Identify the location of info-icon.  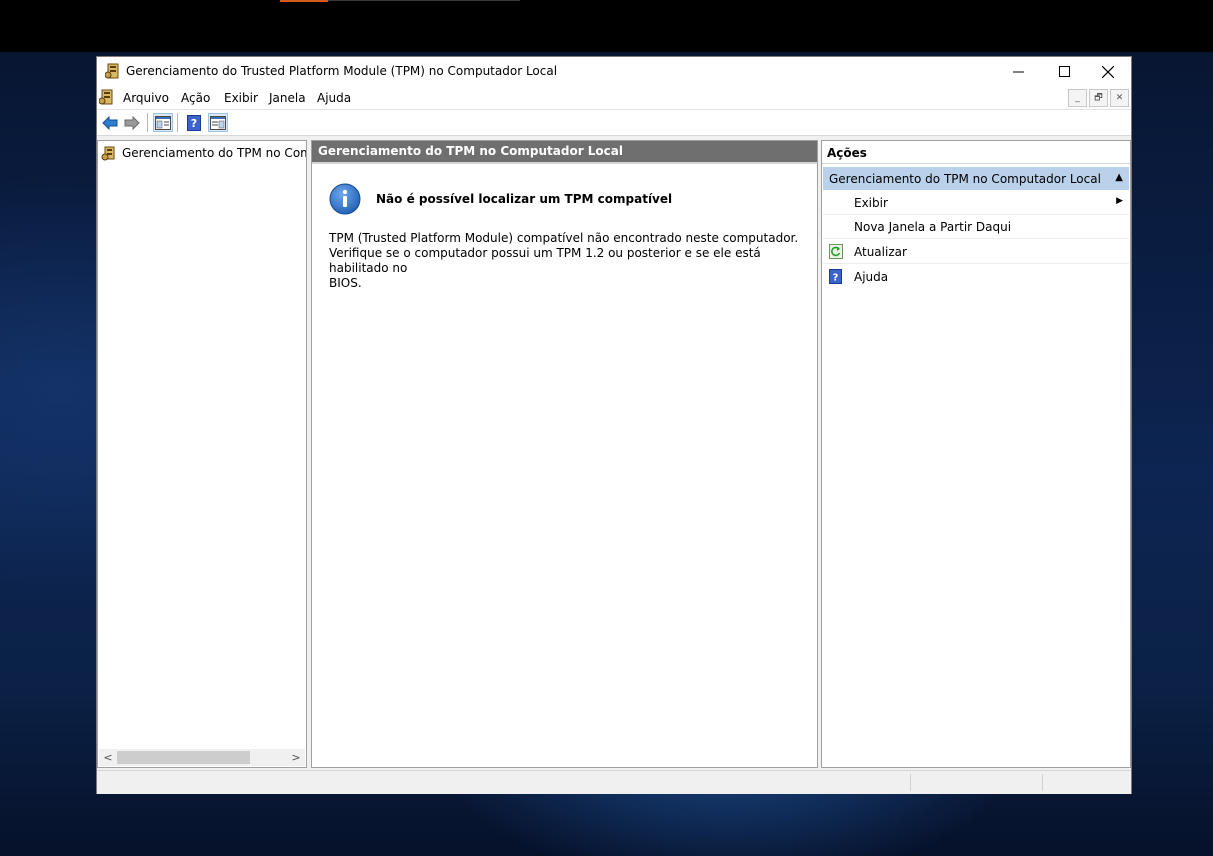
(345, 199).